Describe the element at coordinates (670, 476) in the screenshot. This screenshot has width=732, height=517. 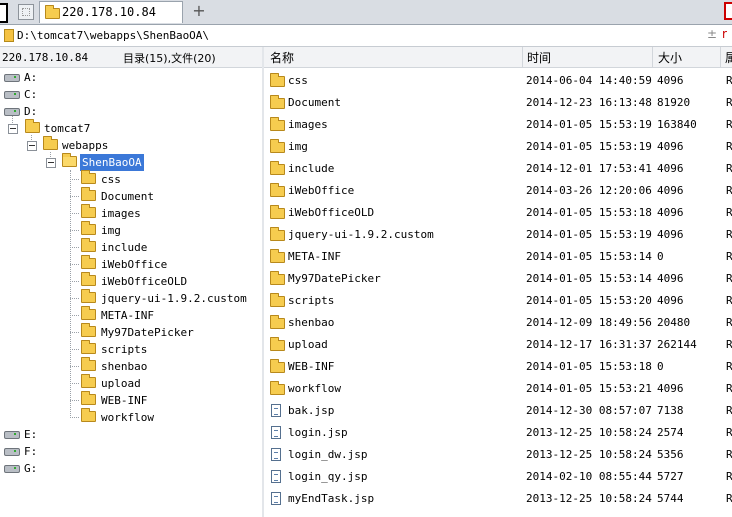
I see `cell-size: 5727` at that location.